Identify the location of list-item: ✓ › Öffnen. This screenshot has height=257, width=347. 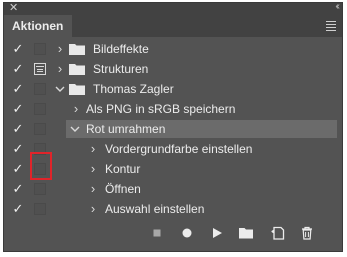
(173, 189).